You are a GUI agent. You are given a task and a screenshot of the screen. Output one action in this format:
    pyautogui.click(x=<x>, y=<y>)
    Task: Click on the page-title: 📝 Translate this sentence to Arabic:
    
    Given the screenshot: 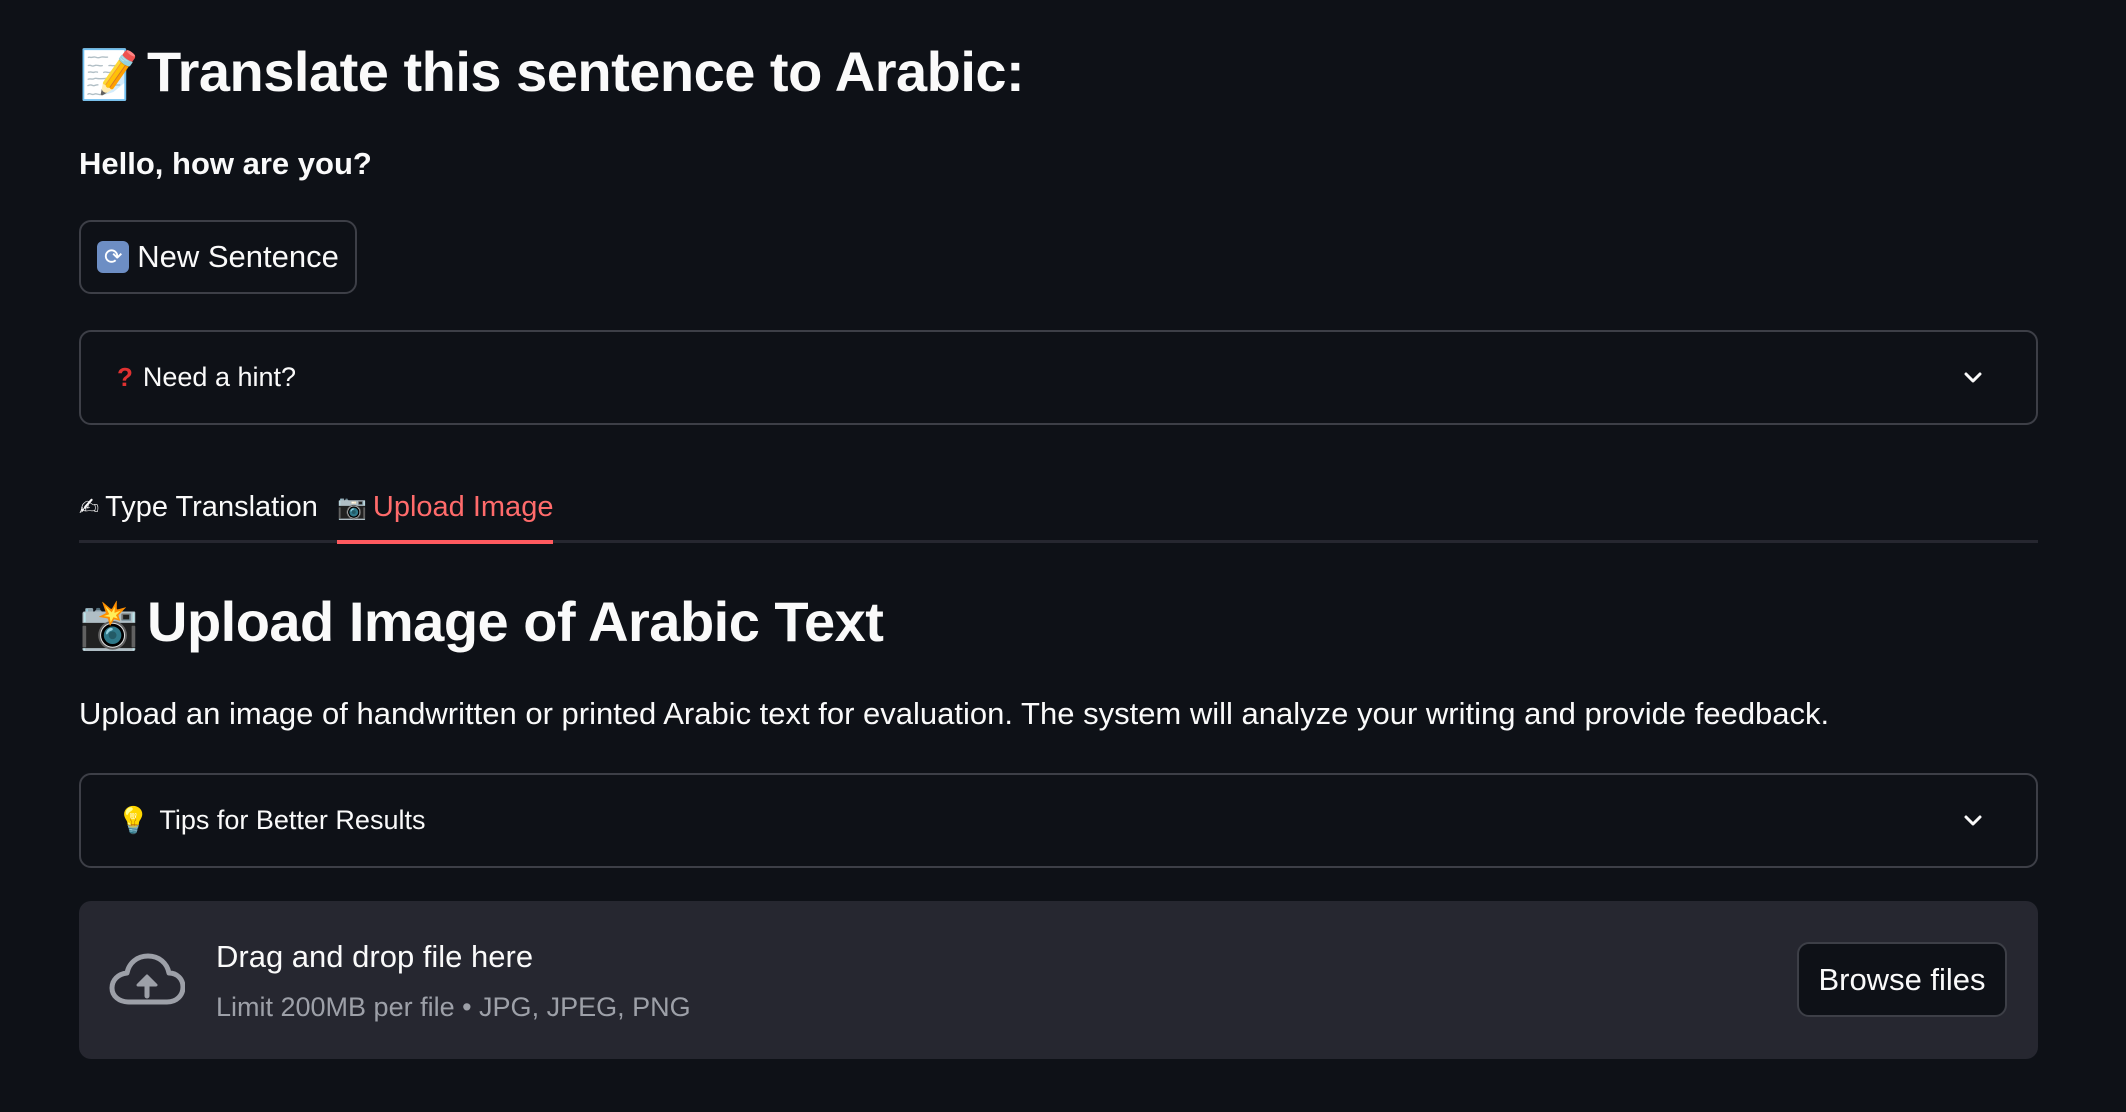 What is the action you would take?
    pyautogui.click(x=552, y=74)
    